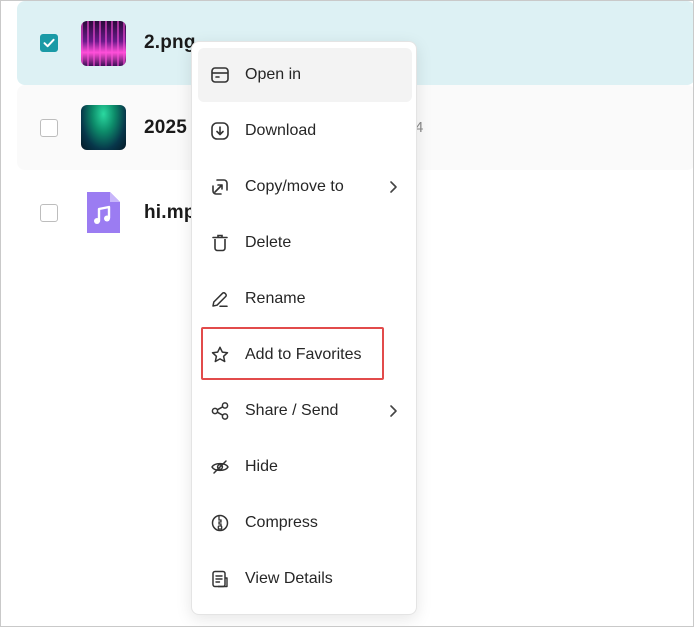  What do you see at coordinates (220, 299) in the screenshot?
I see `pencil-icon` at bounding box center [220, 299].